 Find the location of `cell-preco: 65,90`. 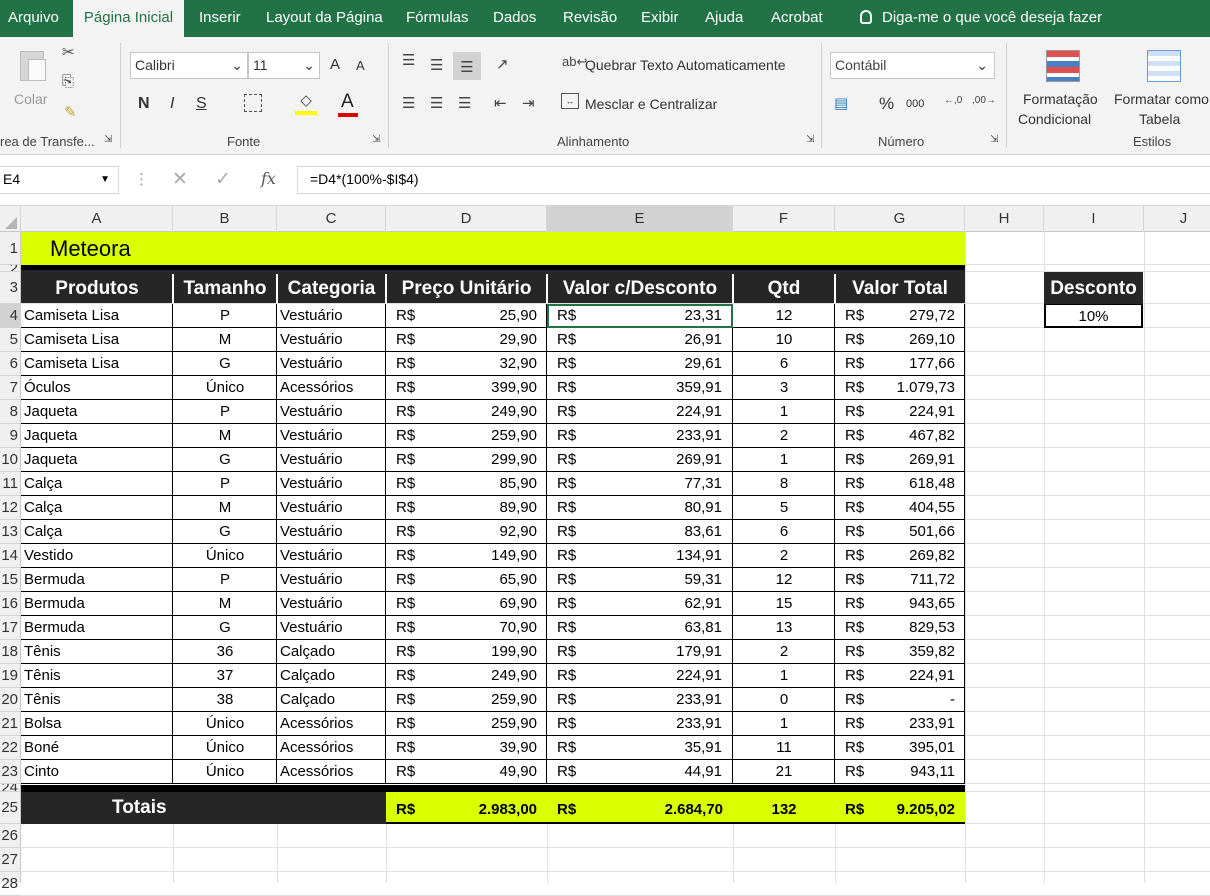

cell-preco: 65,90 is located at coordinates (483, 579).